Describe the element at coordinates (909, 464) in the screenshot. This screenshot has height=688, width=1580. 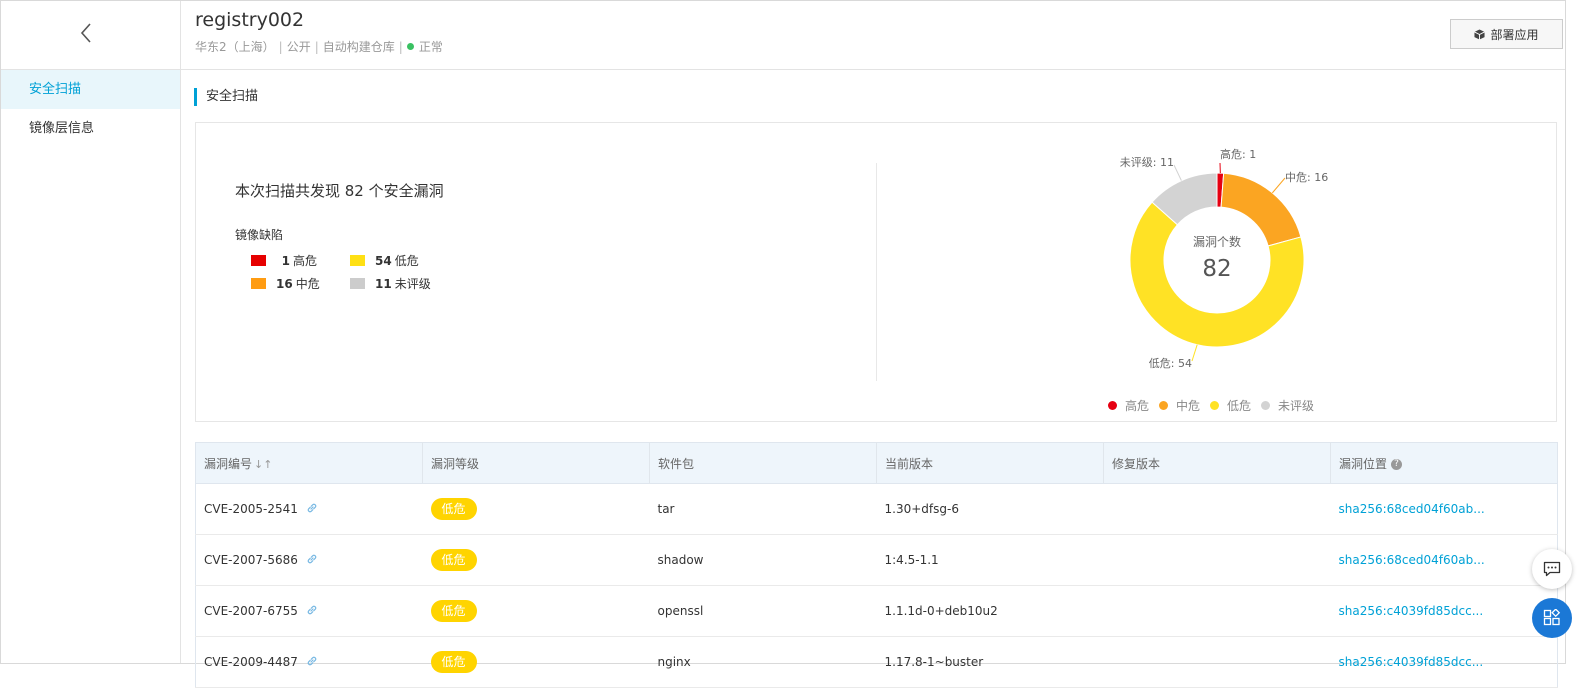
I see `col-header-label: 当前版本` at that location.